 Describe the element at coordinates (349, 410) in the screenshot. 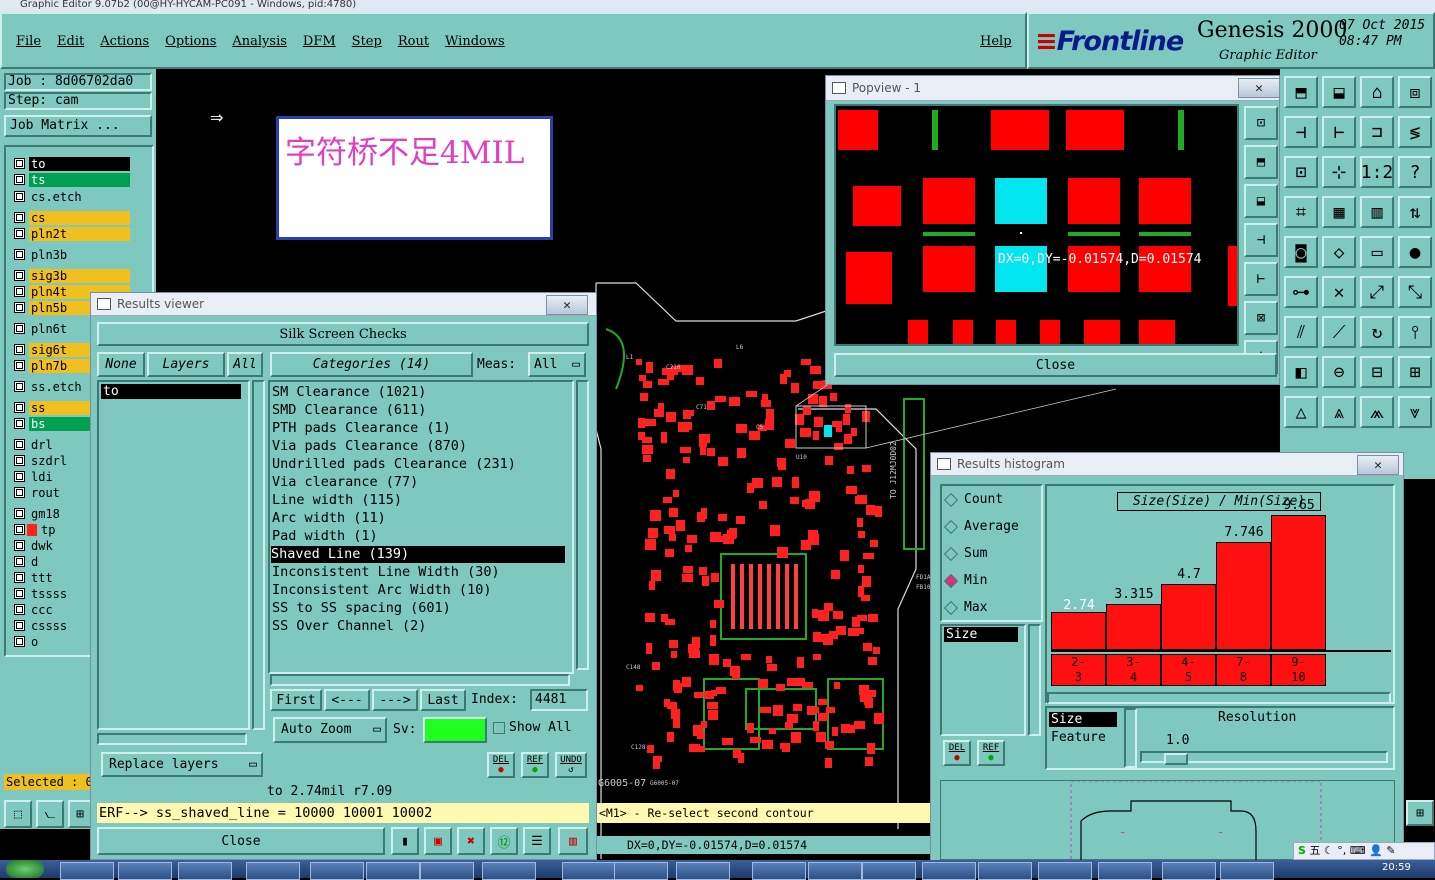

I see `category-item: SMD Clearance (611)` at that location.